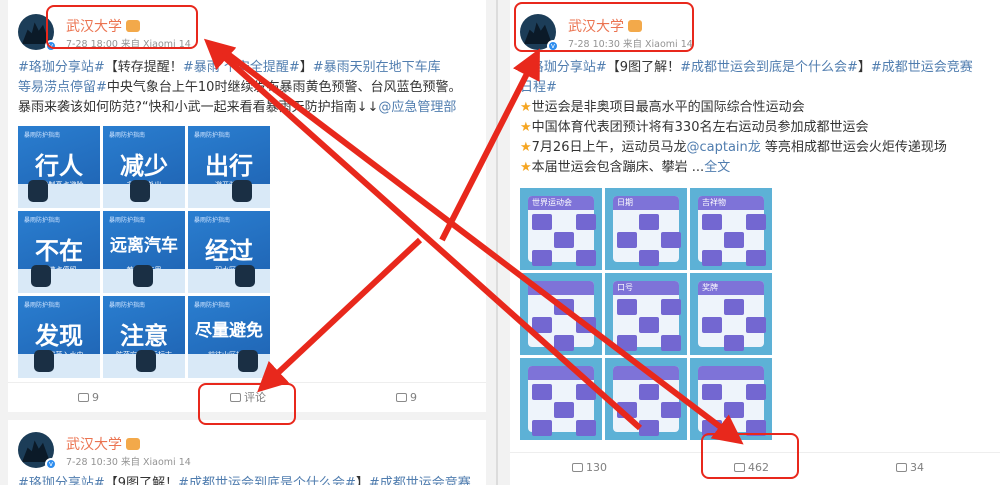  I want to click on like-button: 9, so click(406, 397).